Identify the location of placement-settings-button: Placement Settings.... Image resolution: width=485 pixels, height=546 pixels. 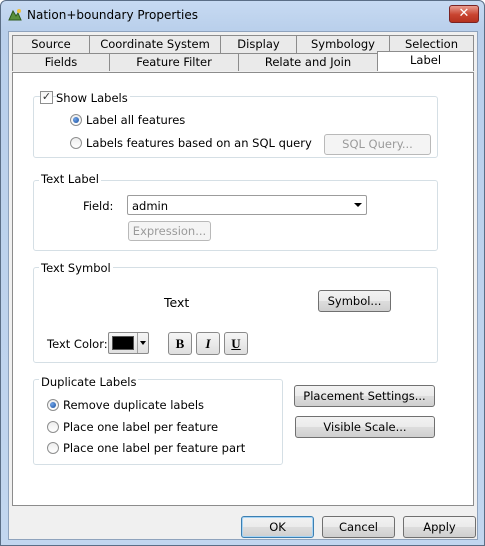
(364, 396).